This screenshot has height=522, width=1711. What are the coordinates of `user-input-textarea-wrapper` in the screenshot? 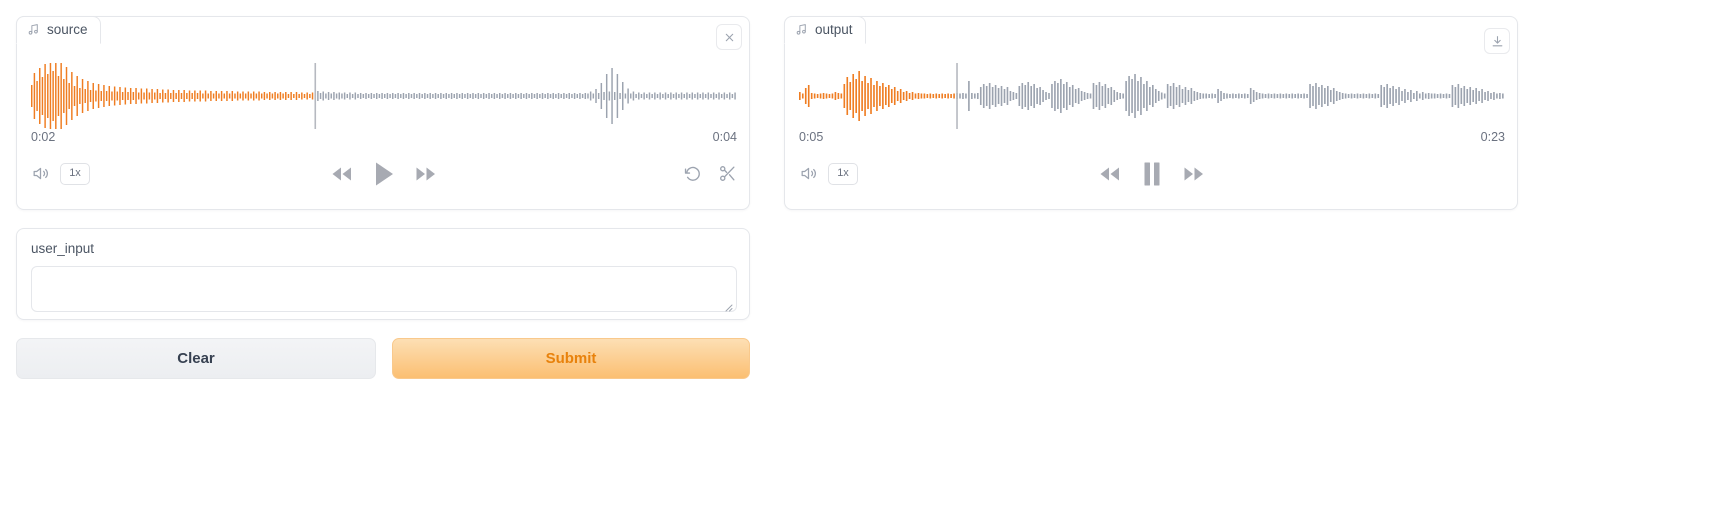 It's located at (384, 289).